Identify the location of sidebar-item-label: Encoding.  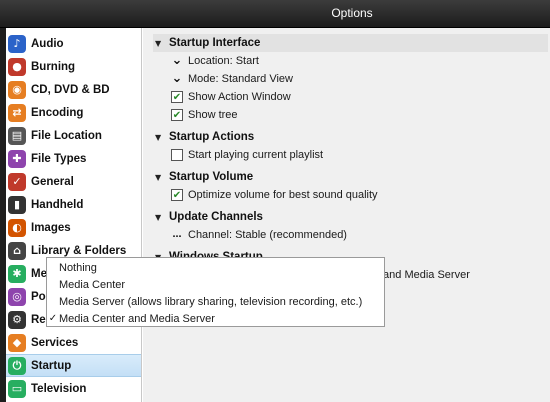
(57, 112).